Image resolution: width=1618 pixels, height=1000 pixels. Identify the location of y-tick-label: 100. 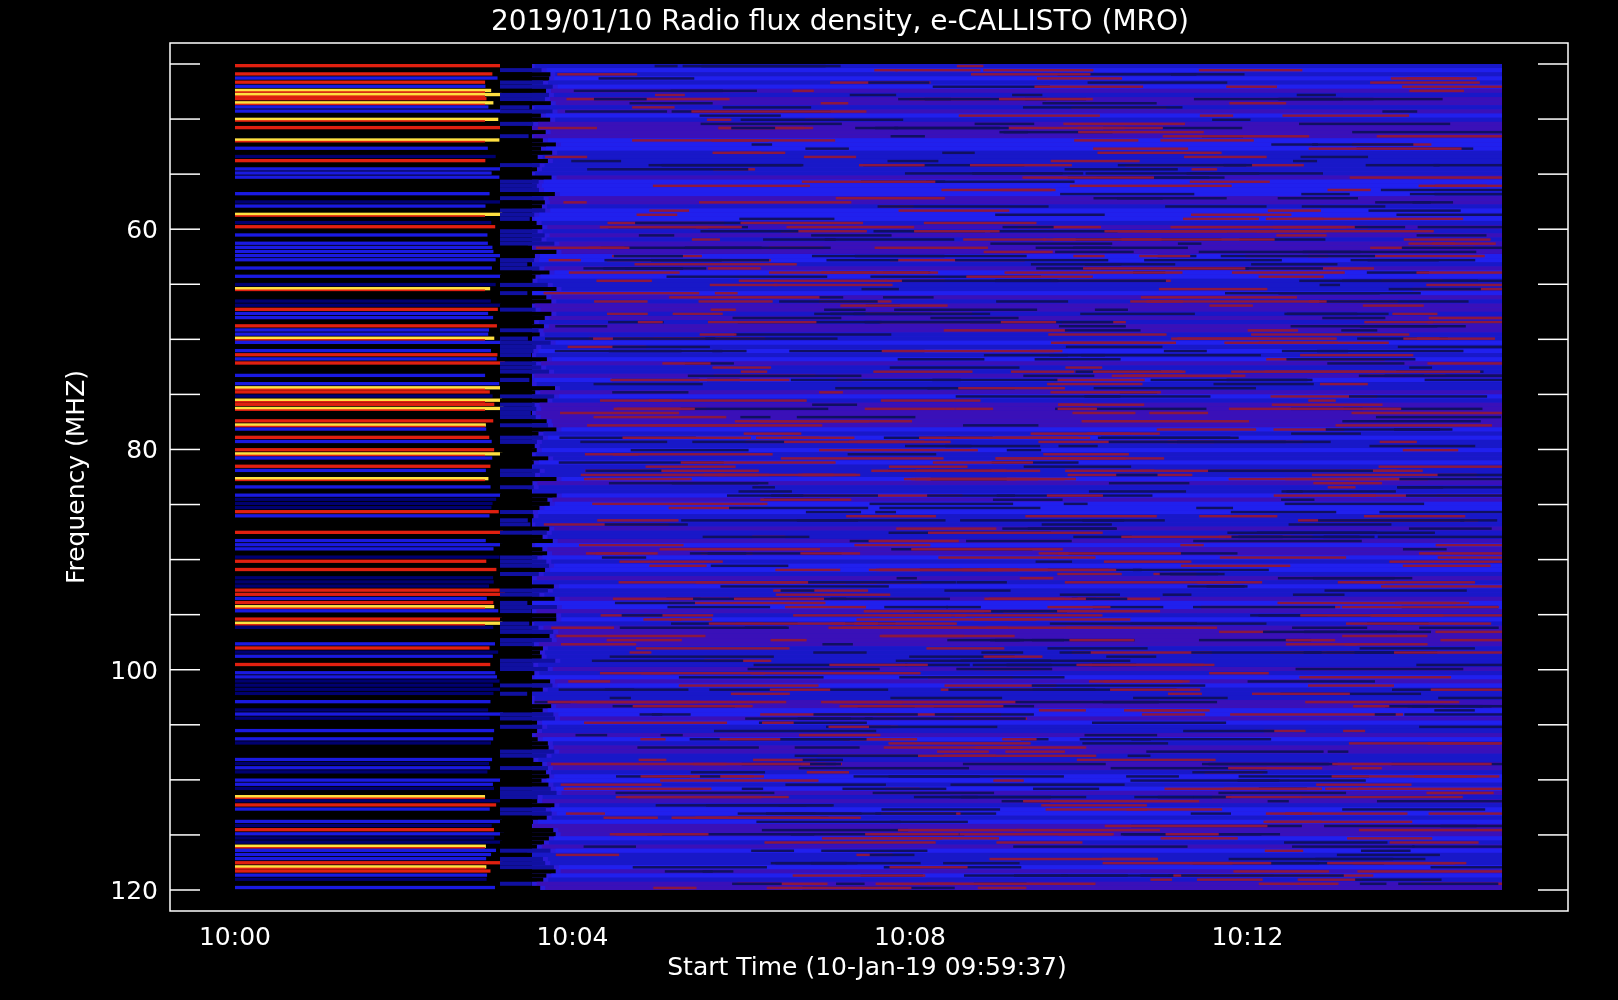
(134, 670).